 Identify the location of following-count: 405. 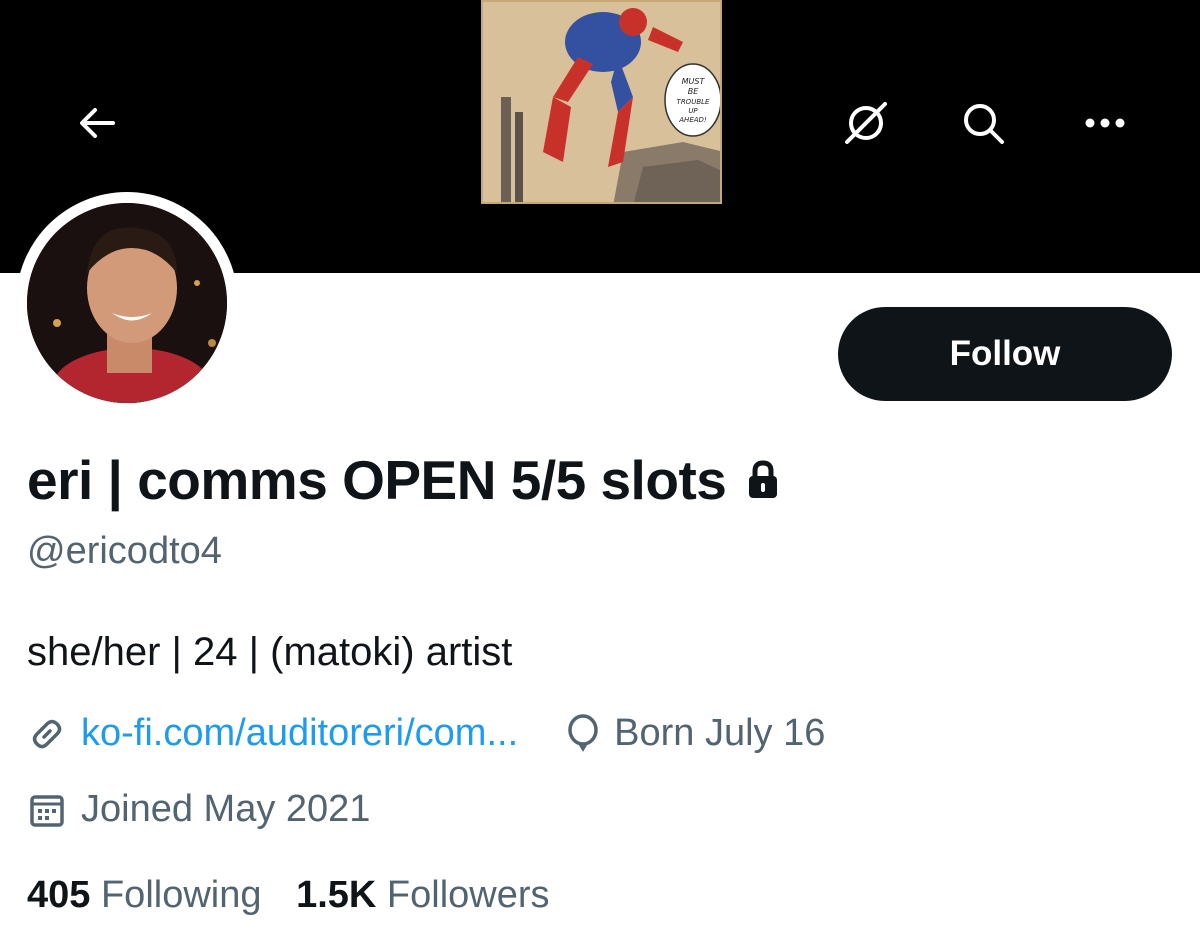
(59, 895).